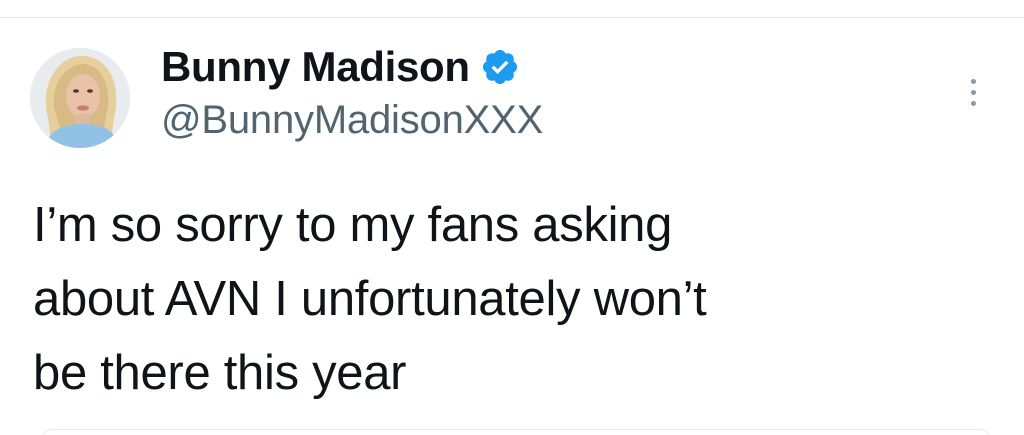 Image resolution: width=1024 pixels, height=435 pixels. I want to click on author-info: Bunny Madison @BunnyMadisonXXX, so click(352, 91).